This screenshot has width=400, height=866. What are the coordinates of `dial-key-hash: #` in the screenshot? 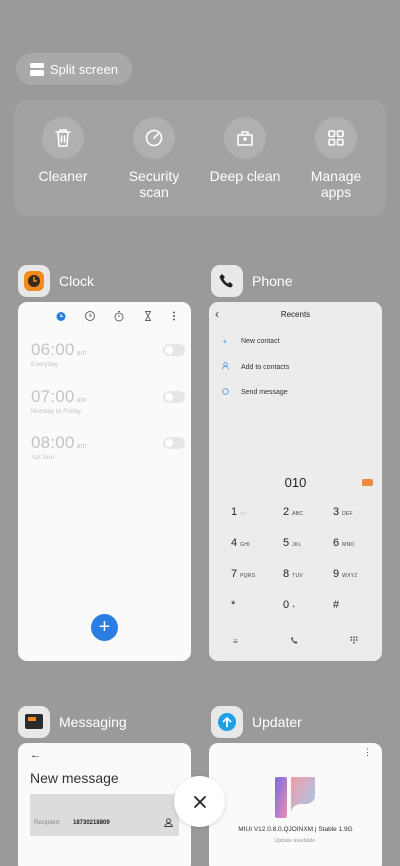 It's located at (357, 605).